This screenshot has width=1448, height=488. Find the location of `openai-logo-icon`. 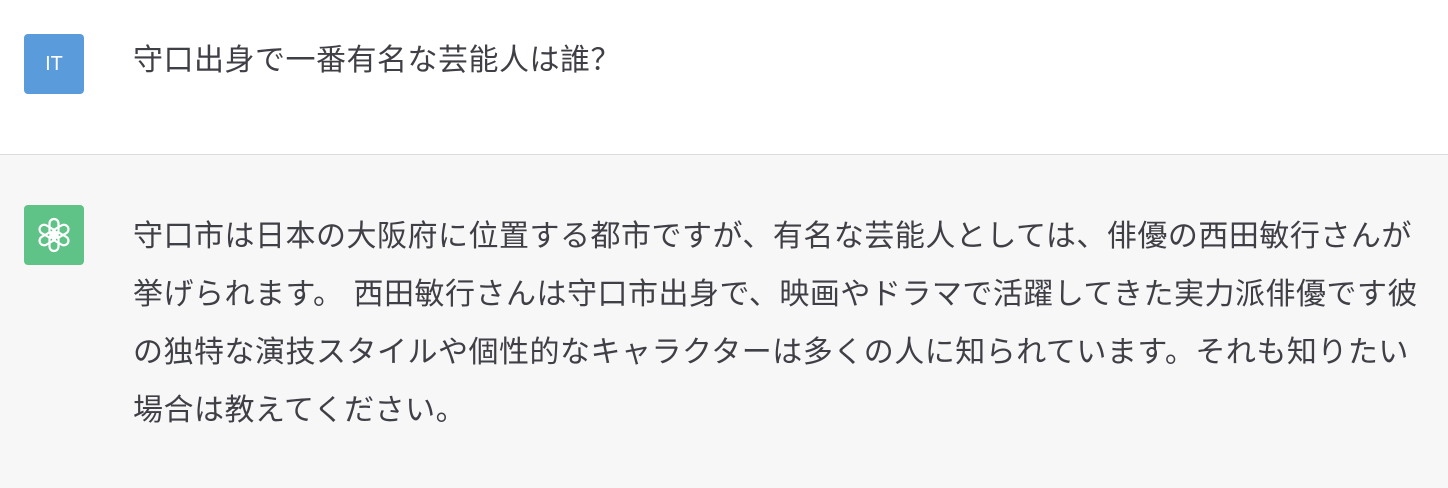

openai-logo-icon is located at coordinates (54, 235).